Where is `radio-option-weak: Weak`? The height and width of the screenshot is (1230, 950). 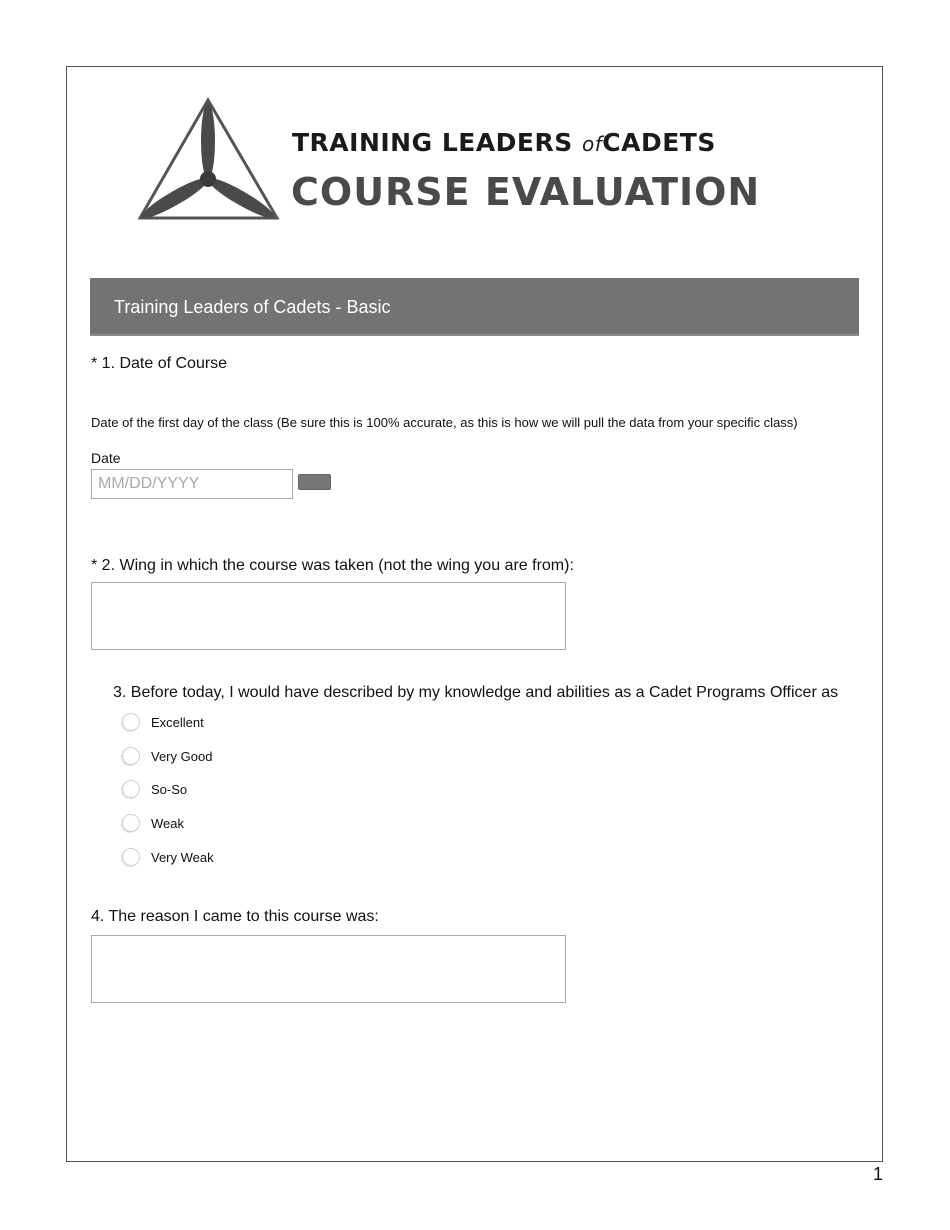 radio-option-weak: Weak is located at coordinates (153, 823).